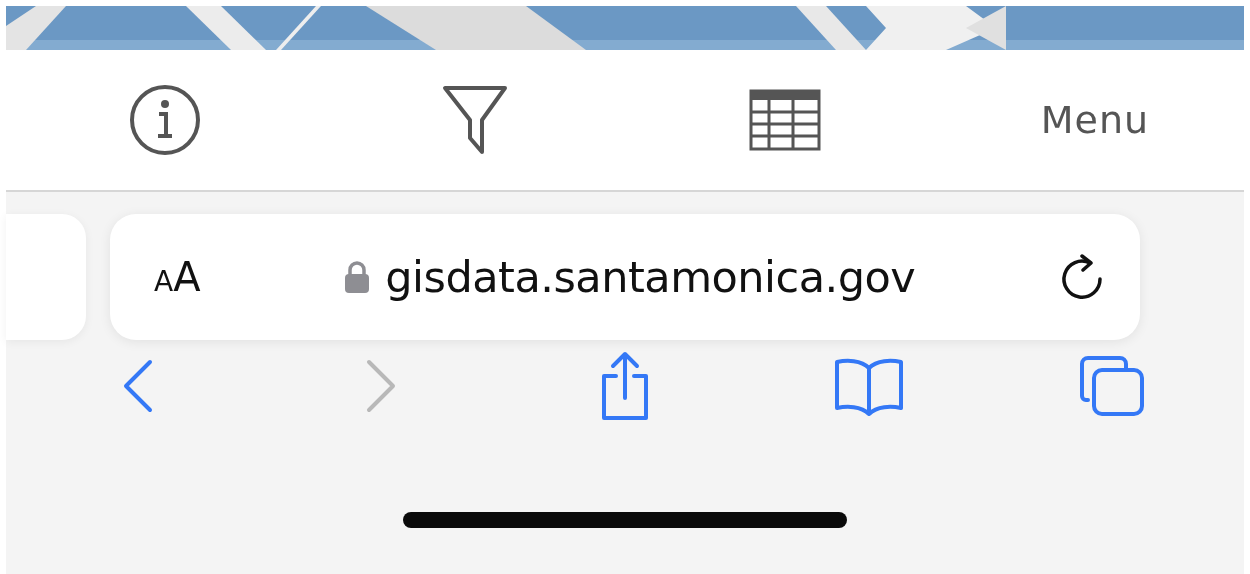 The height and width of the screenshot is (574, 1250). What do you see at coordinates (650, 277) in the screenshot?
I see `url-text: gisdata.santamonica.gov` at bounding box center [650, 277].